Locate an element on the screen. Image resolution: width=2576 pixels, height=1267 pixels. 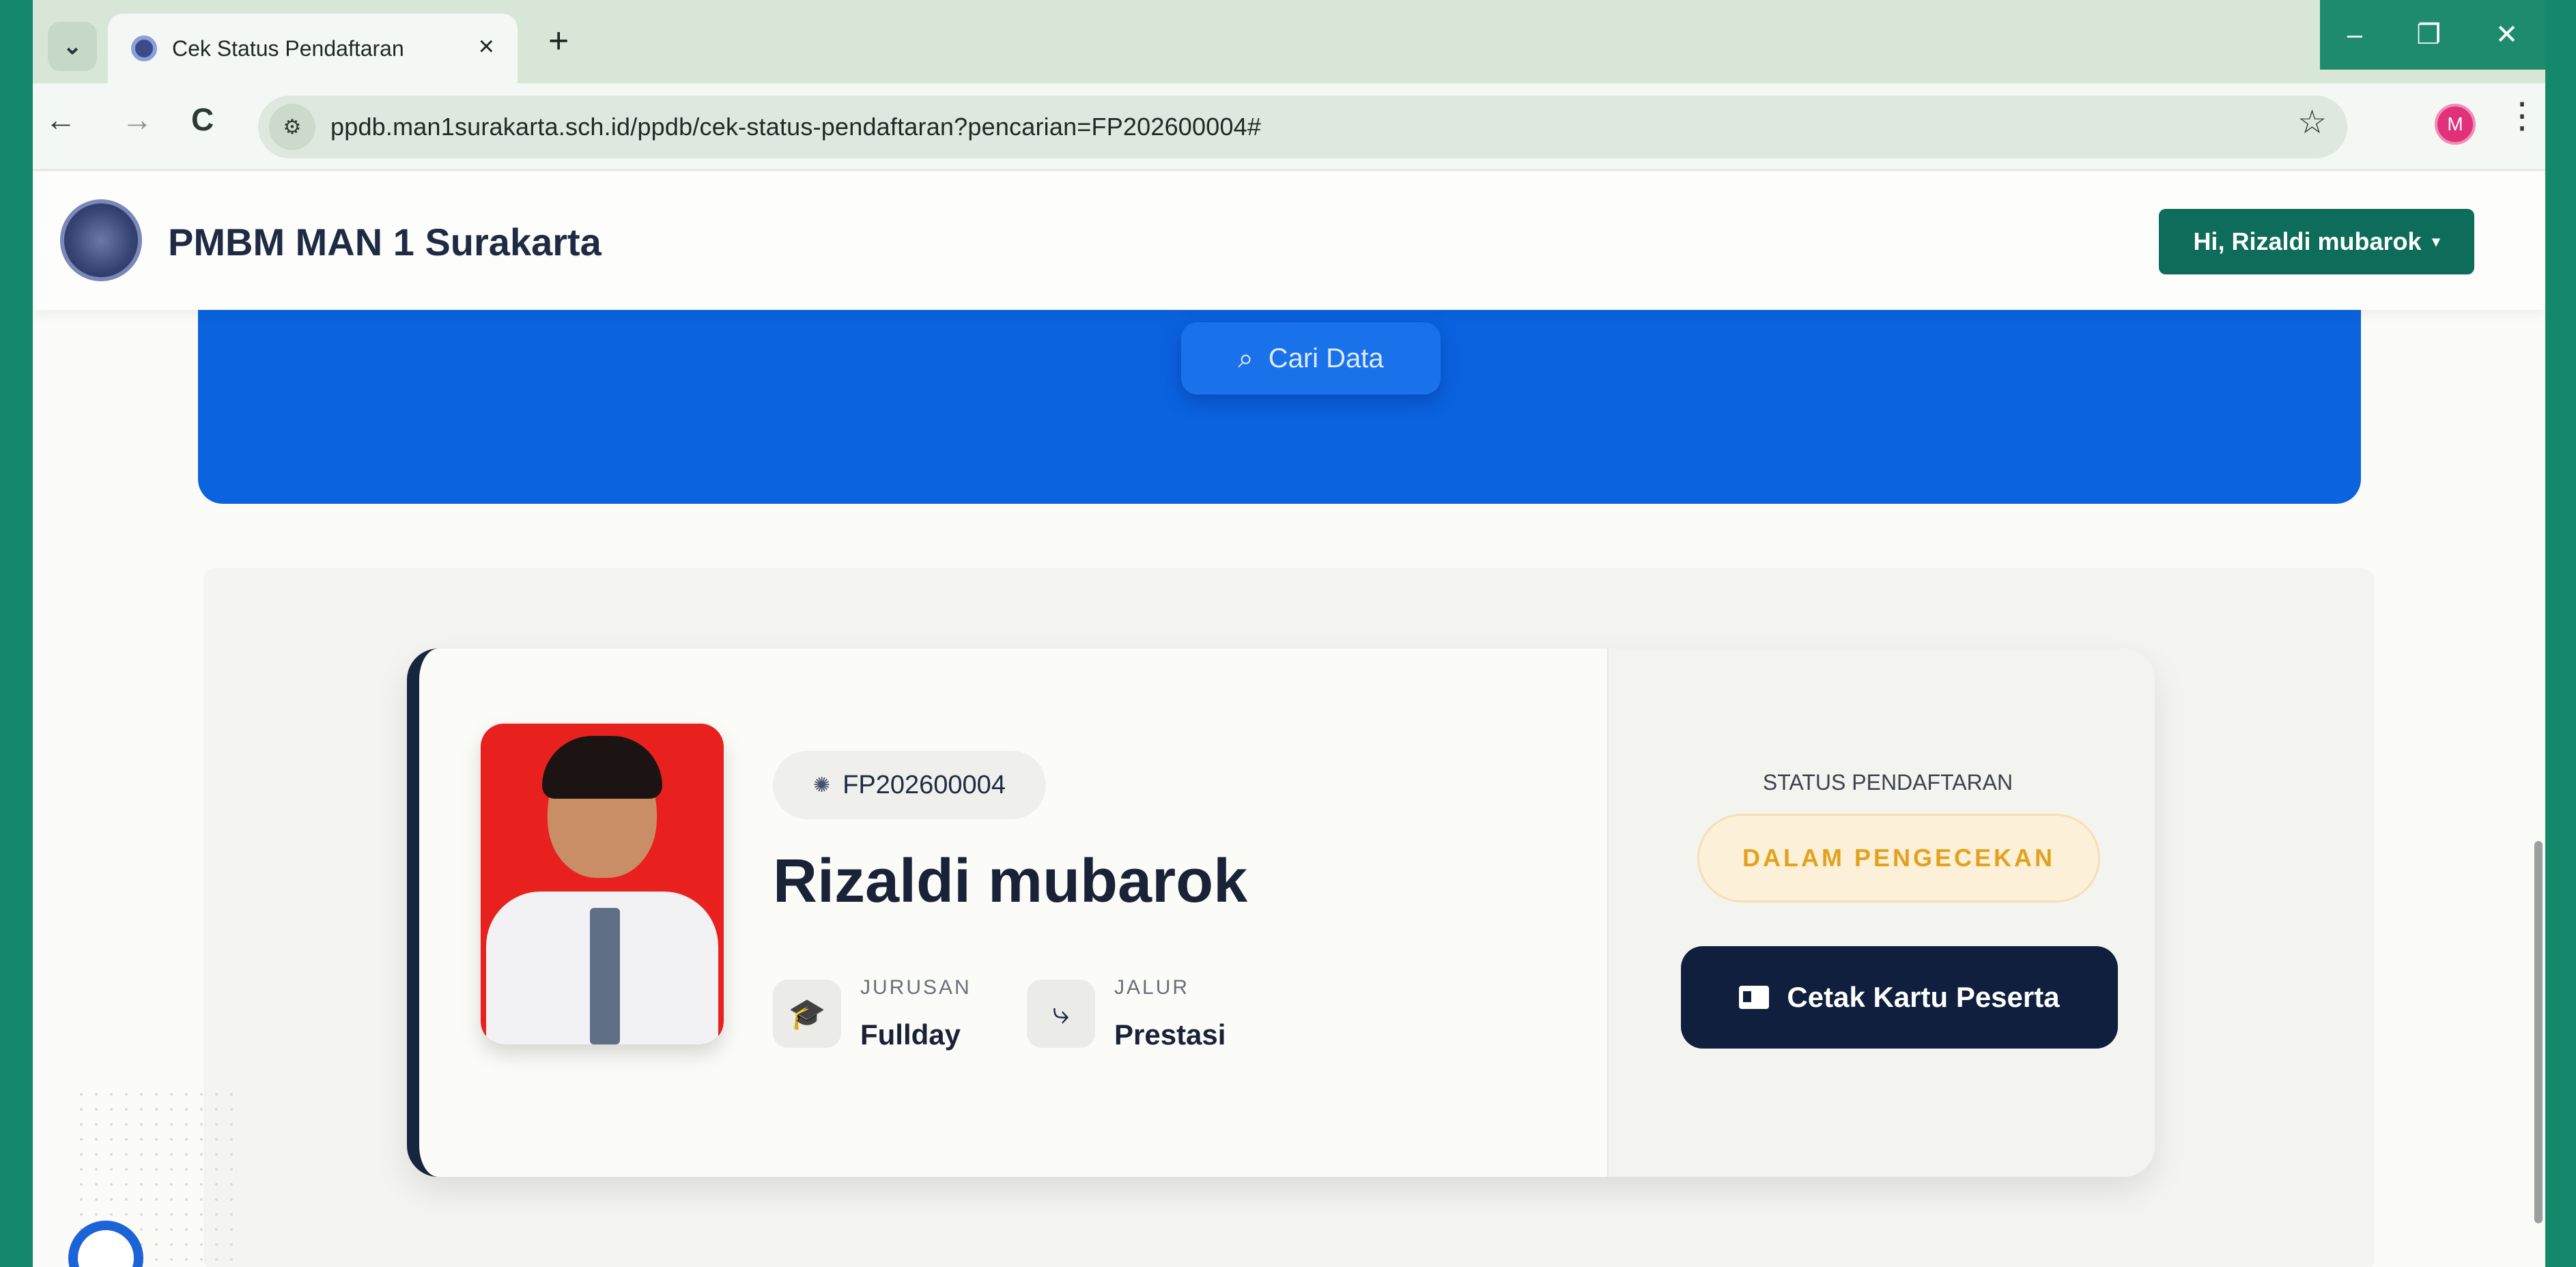
search-data-button: ⌕ Cari Data is located at coordinates (1311, 358).